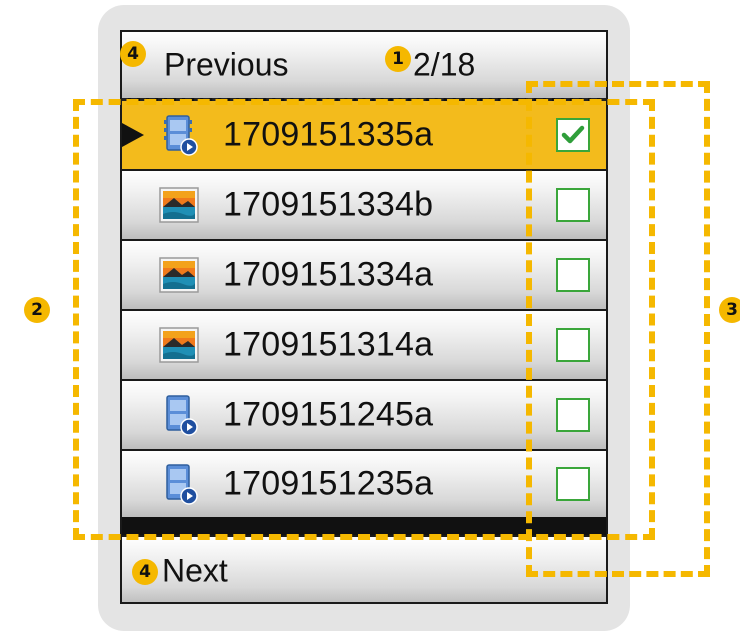  Describe the element at coordinates (398, 59) in the screenshot. I see `callout-badge-page: 1` at that location.